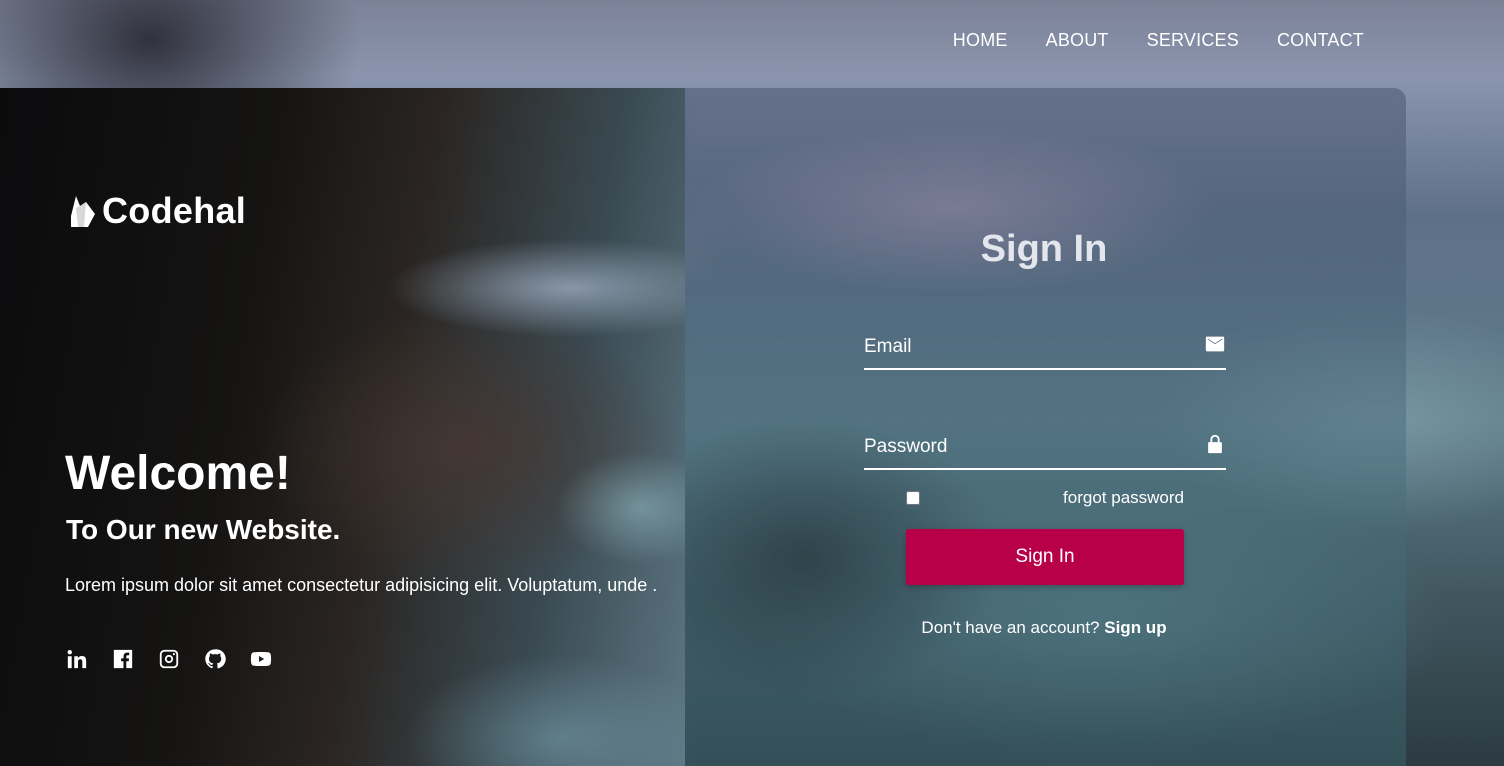 This screenshot has height=766, width=1504. Describe the element at coordinates (1077, 40) in the screenshot. I see `nav-about-link: ABOUT` at that location.